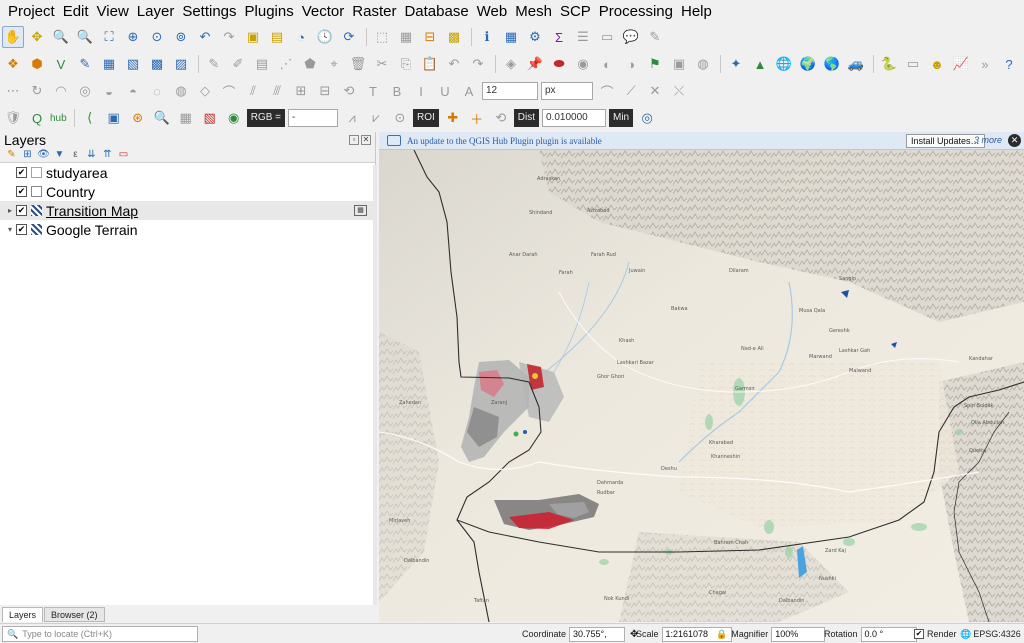 This screenshot has width=1024, height=643. I want to click on underline-text-icon: U, so click(445, 91).